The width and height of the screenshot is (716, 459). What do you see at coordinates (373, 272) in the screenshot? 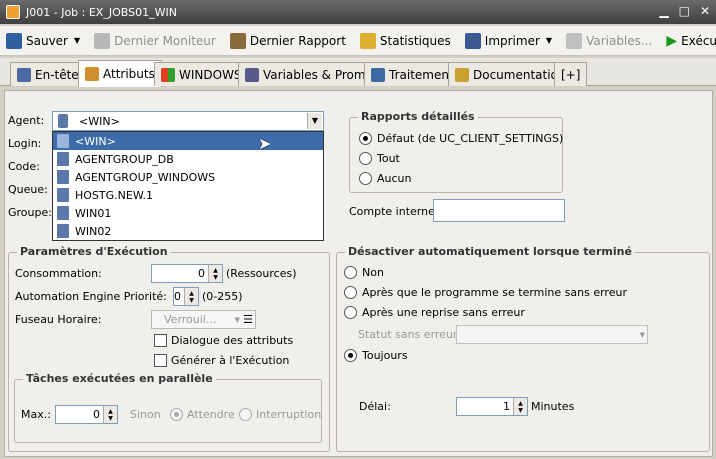
I see `deactivate-no-label: Non` at bounding box center [373, 272].